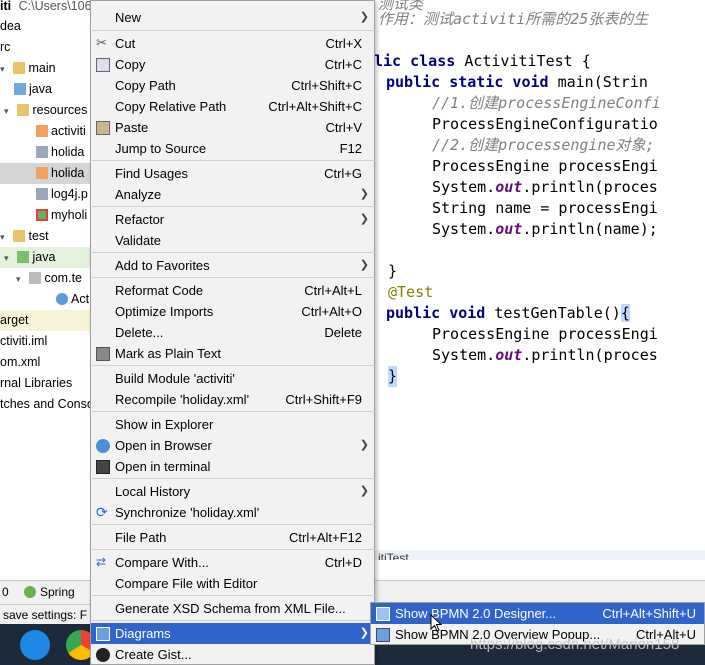 The height and width of the screenshot is (665, 705). I want to click on tree-item-iml: ctiviti.iml, so click(23, 341).